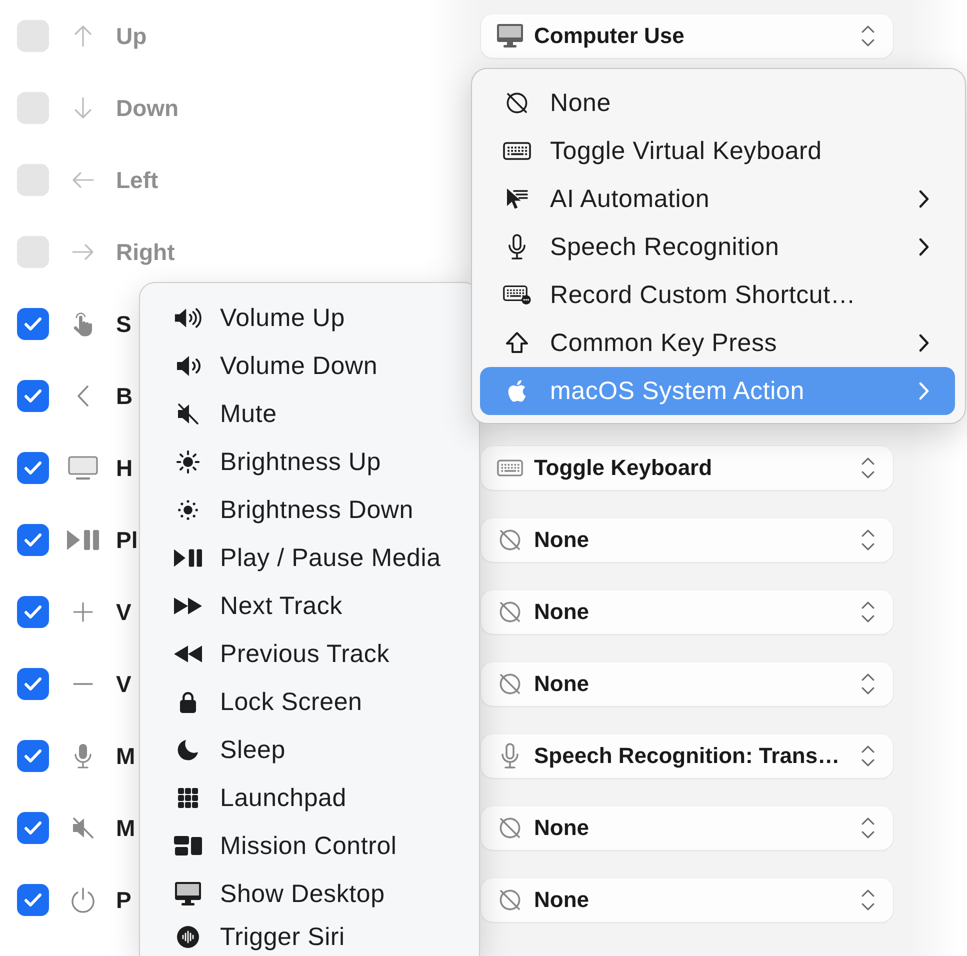 This screenshot has height=956, width=967. I want to click on lock-icon, so click(188, 702).